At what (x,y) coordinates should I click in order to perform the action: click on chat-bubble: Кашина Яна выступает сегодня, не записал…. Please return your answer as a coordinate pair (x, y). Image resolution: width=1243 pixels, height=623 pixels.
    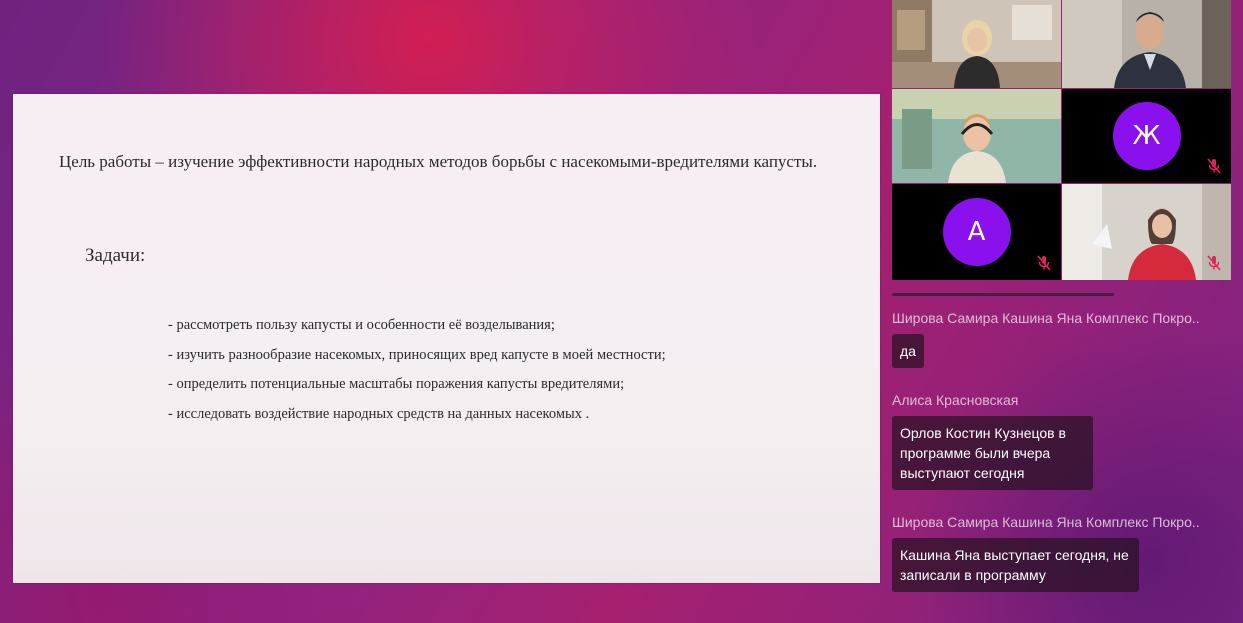
    Looking at the image, I should click on (1015, 565).